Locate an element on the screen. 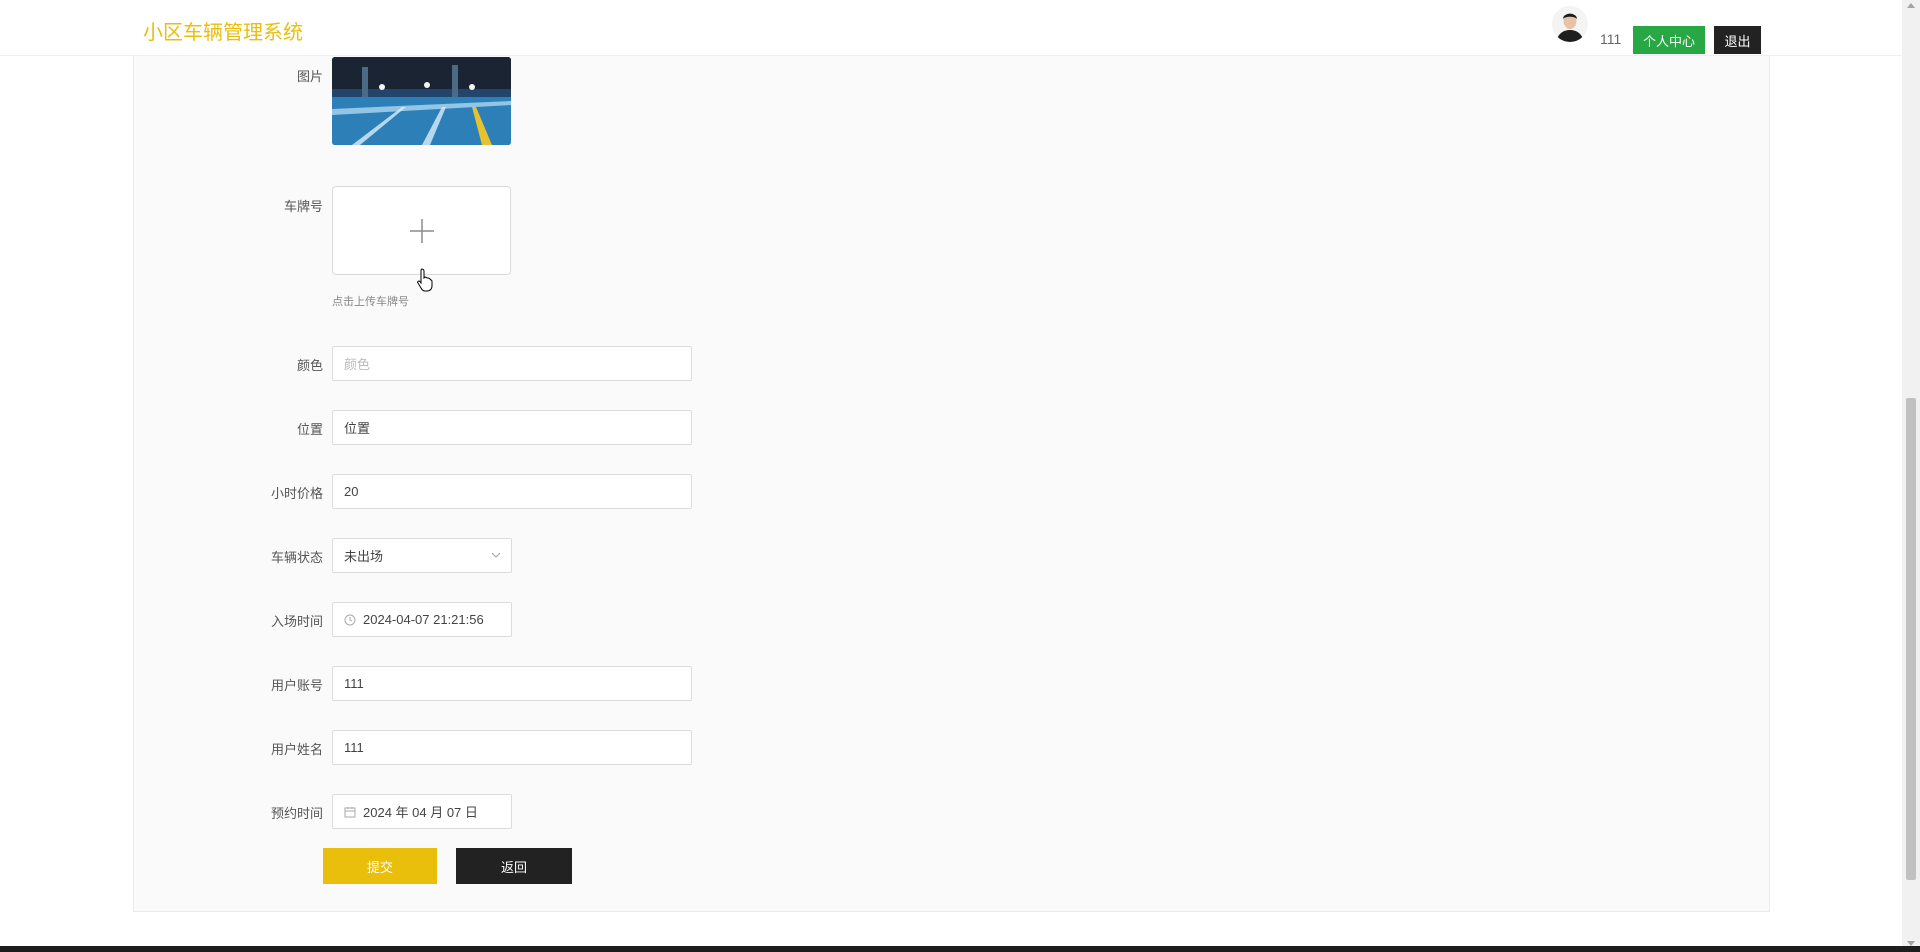  plate-label: 车牌号 is located at coordinates (303, 206).